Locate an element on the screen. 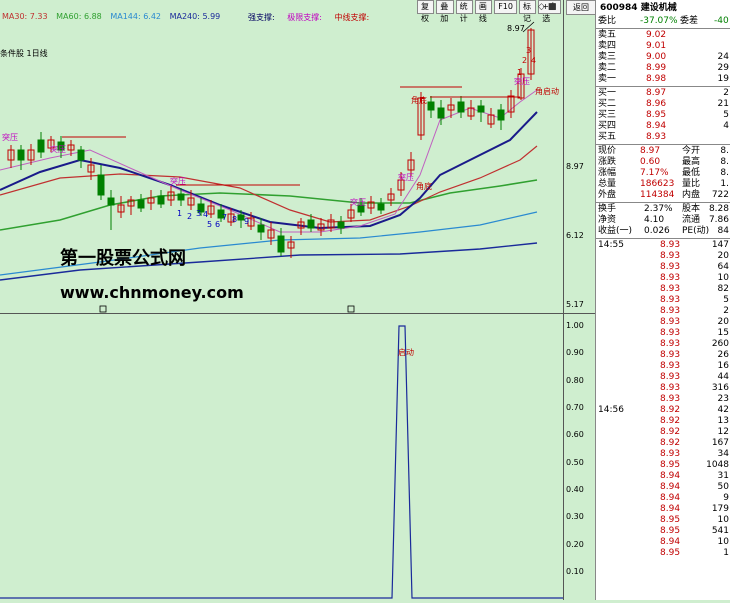 The width and height of the screenshot is (730, 603). tick-row: 8.94 9 is located at coordinates (663, 498).